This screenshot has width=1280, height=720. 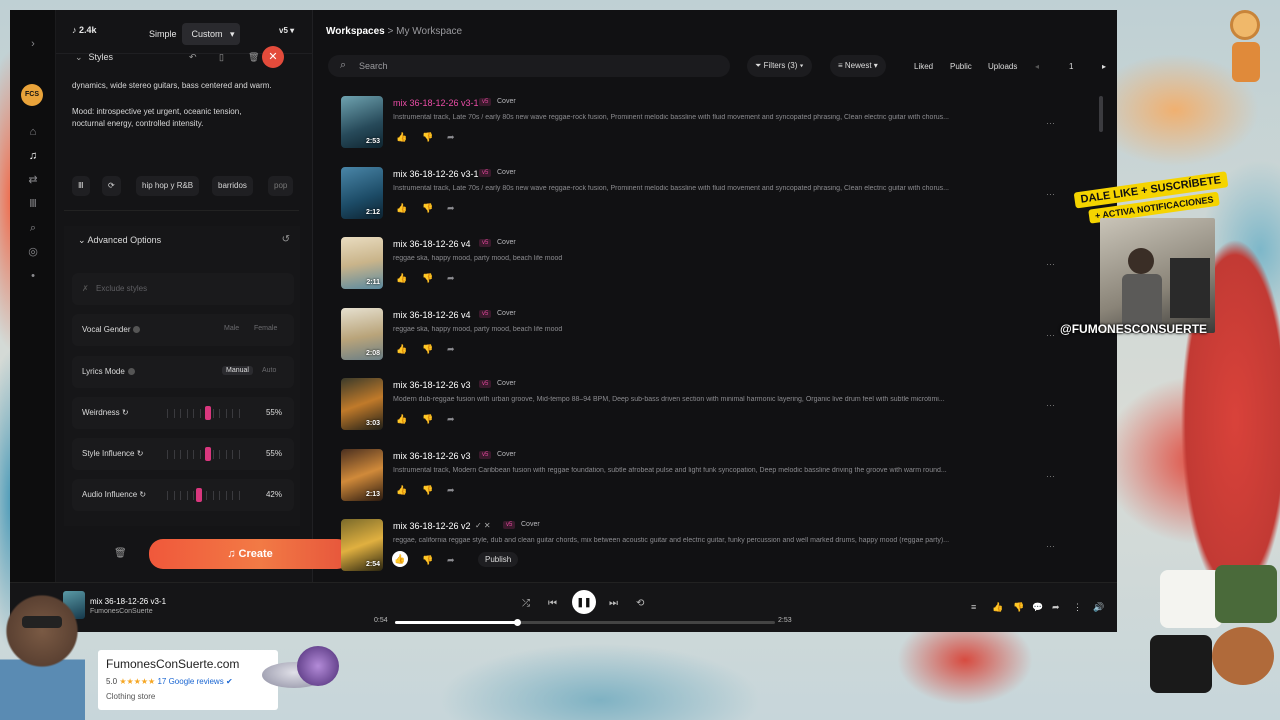 I want to click on magic-button: ✕, so click(x=273, y=57).